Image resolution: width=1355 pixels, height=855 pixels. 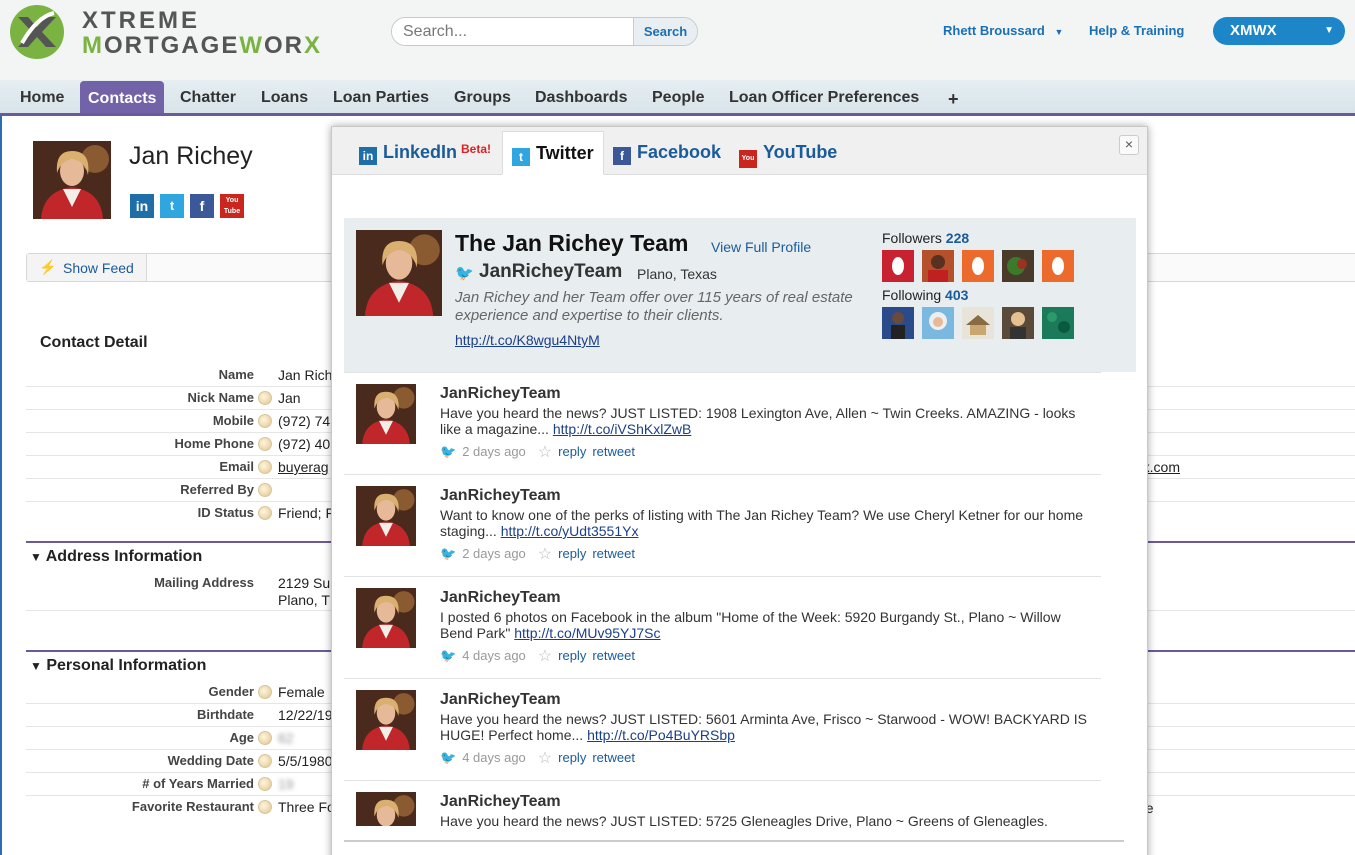 What do you see at coordinates (1253, 30) in the screenshot?
I see `app-name: XMWX` at bounding box center [1253, 30].